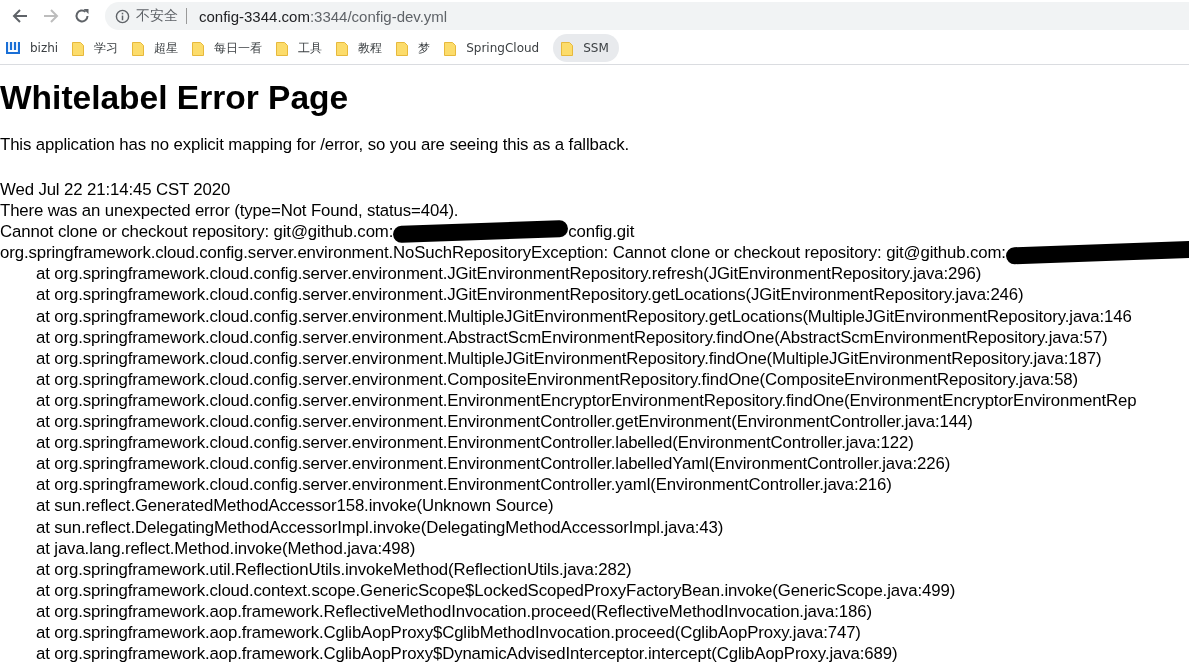 The width and height of the screenshot is (1189, 665). Describe the element at coordinates (601, 232) in the screenshot. I see `error-text: config.git` at that location.